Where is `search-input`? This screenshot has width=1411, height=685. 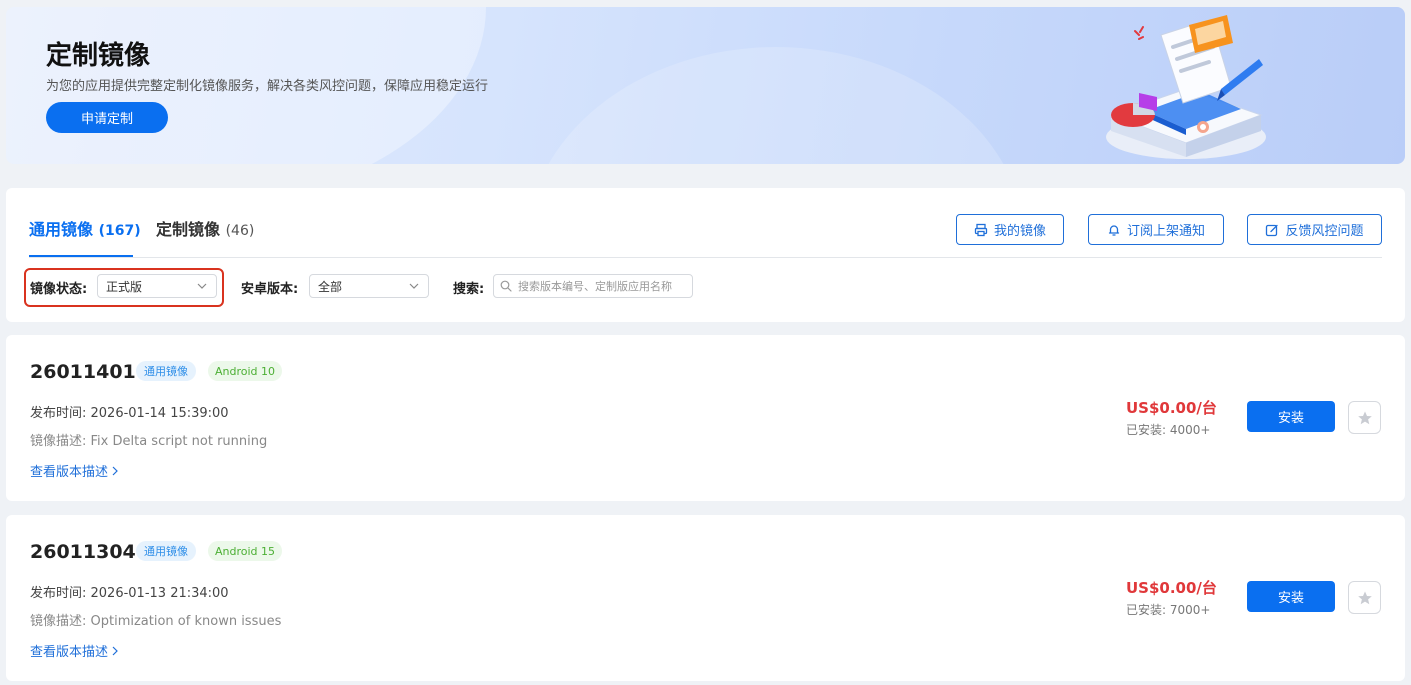 search-input is located at coordinates (603, 286).